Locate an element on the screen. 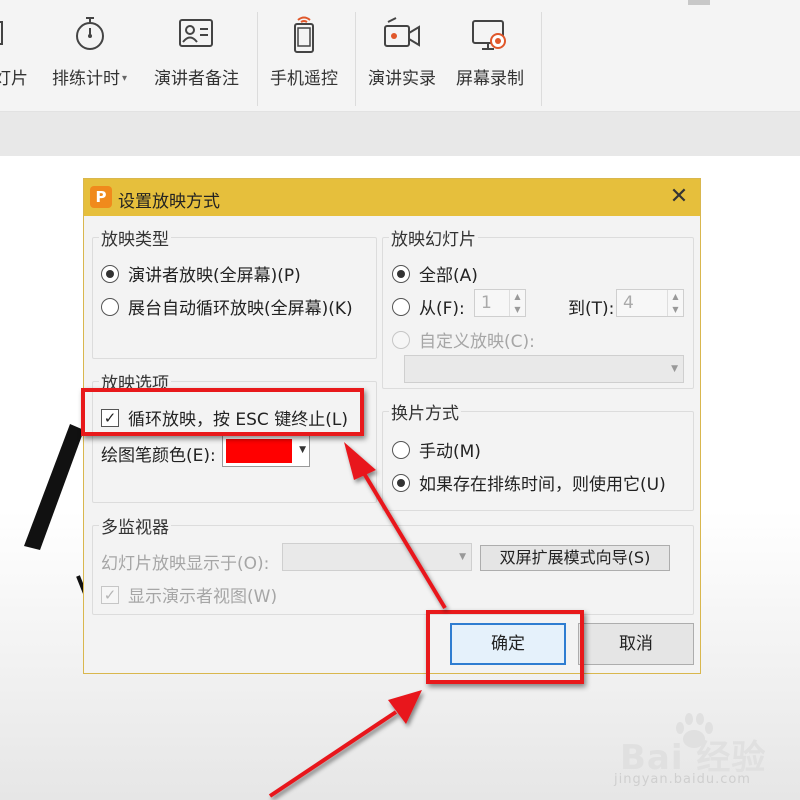 This screenshot has width=800, height=800. arrow-to-loop-option-icon is located at coordinates (395, 526).